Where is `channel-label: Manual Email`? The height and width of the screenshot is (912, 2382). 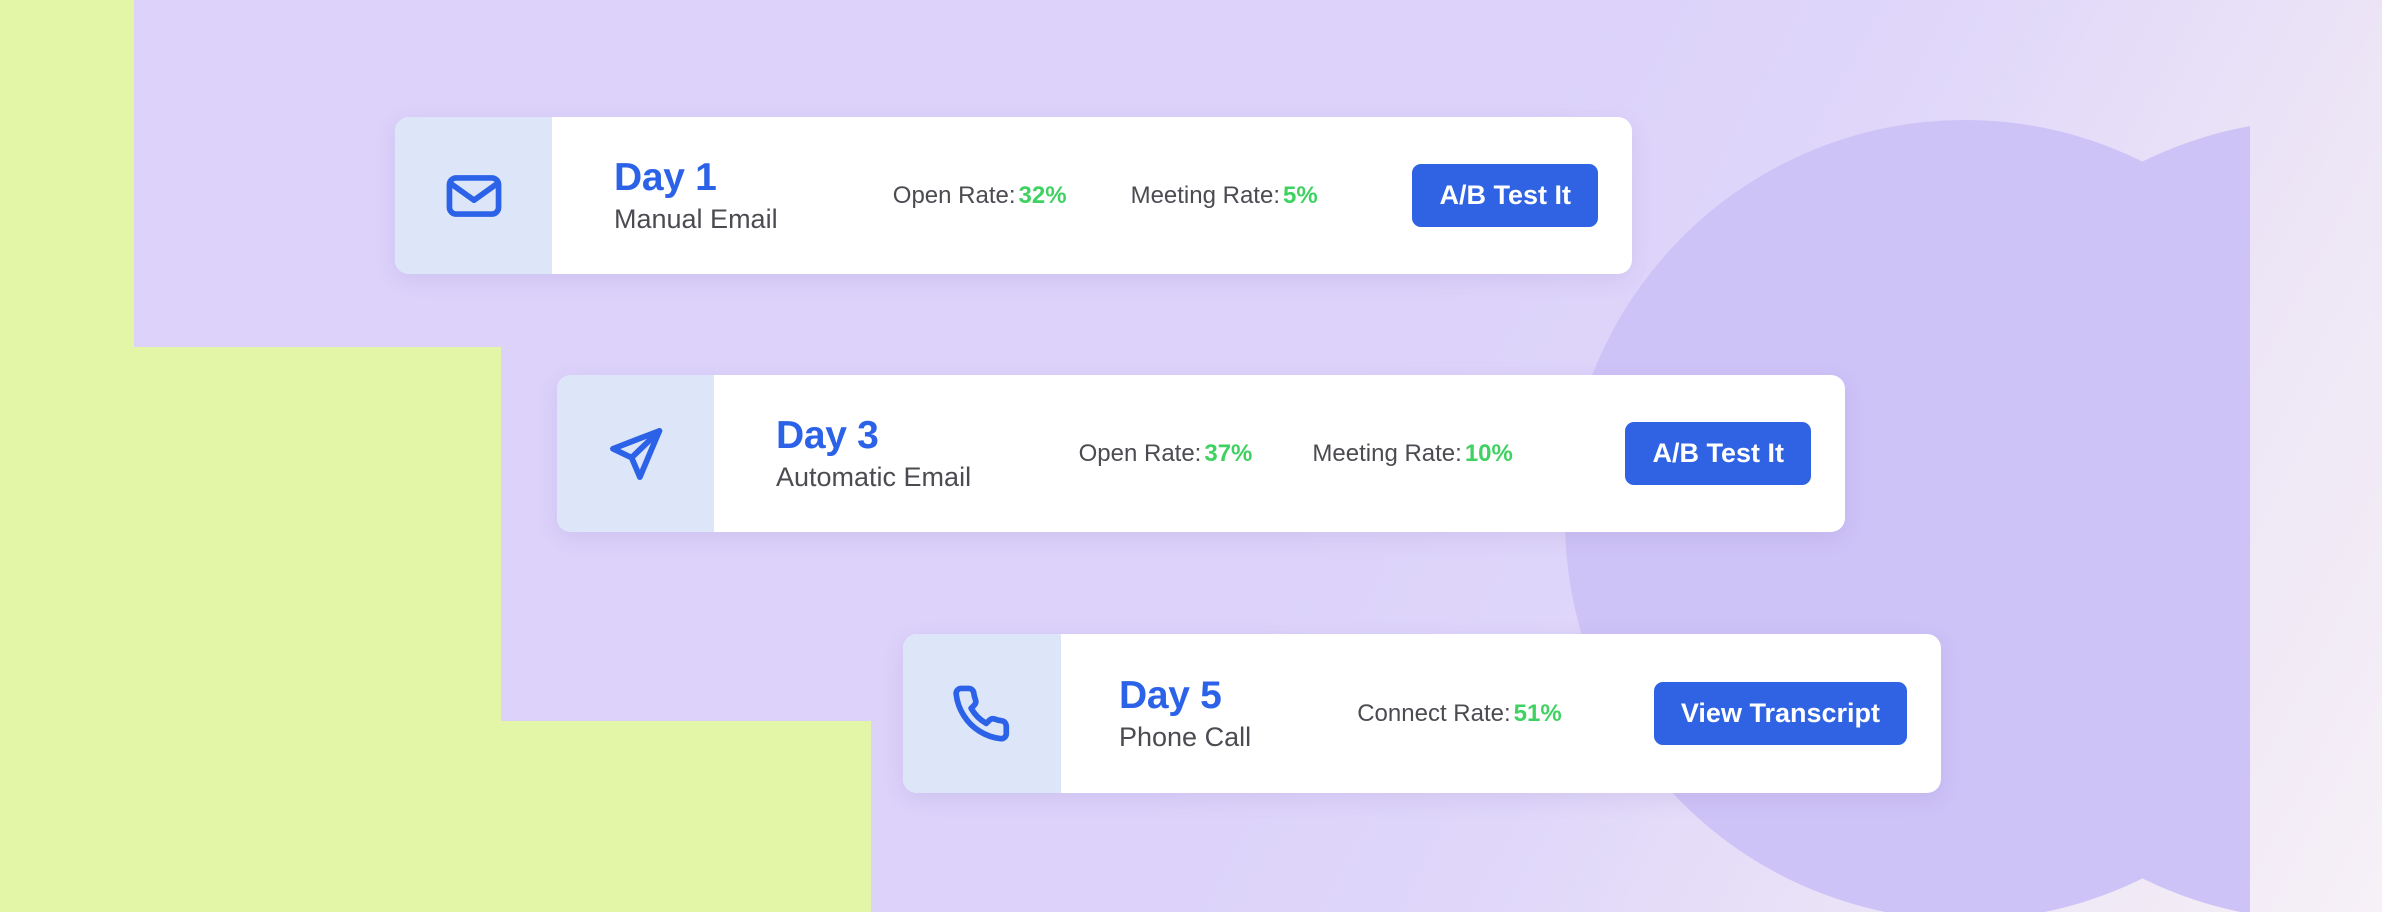 channel-label: Manual Email is located at coordinates (696, 219).